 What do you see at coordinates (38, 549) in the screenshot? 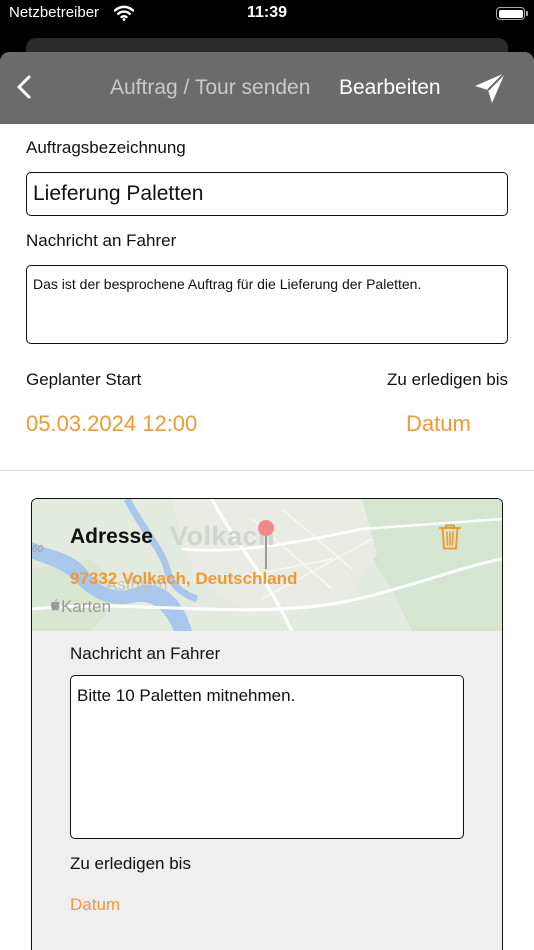
I see `map-road-label: 60` at bounding box center [38, 549].